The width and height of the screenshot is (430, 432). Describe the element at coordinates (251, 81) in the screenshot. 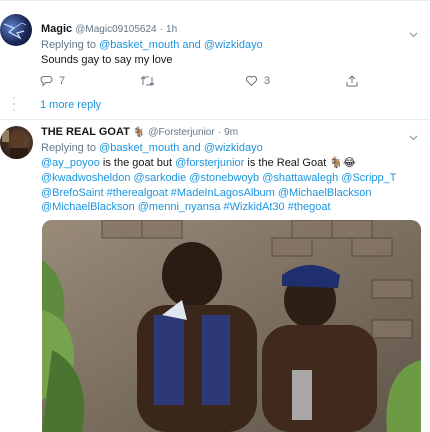

I see `like-icon` at that location.